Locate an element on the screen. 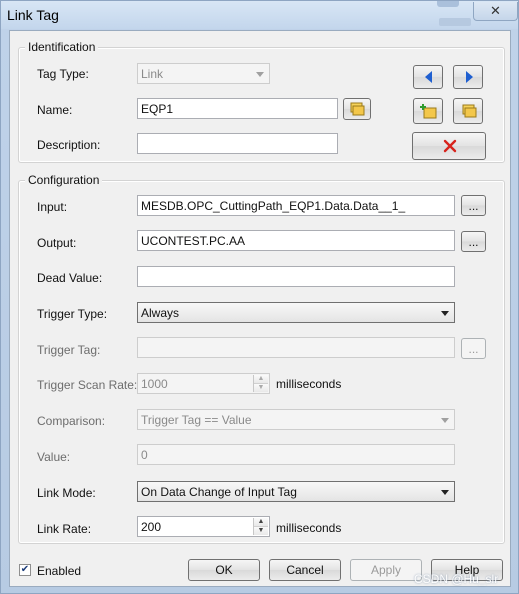  input-tag-value: MESDB.OPC_CuttingPath_EQP1.Data.Data__1_ is located at coordinates (273, 206).